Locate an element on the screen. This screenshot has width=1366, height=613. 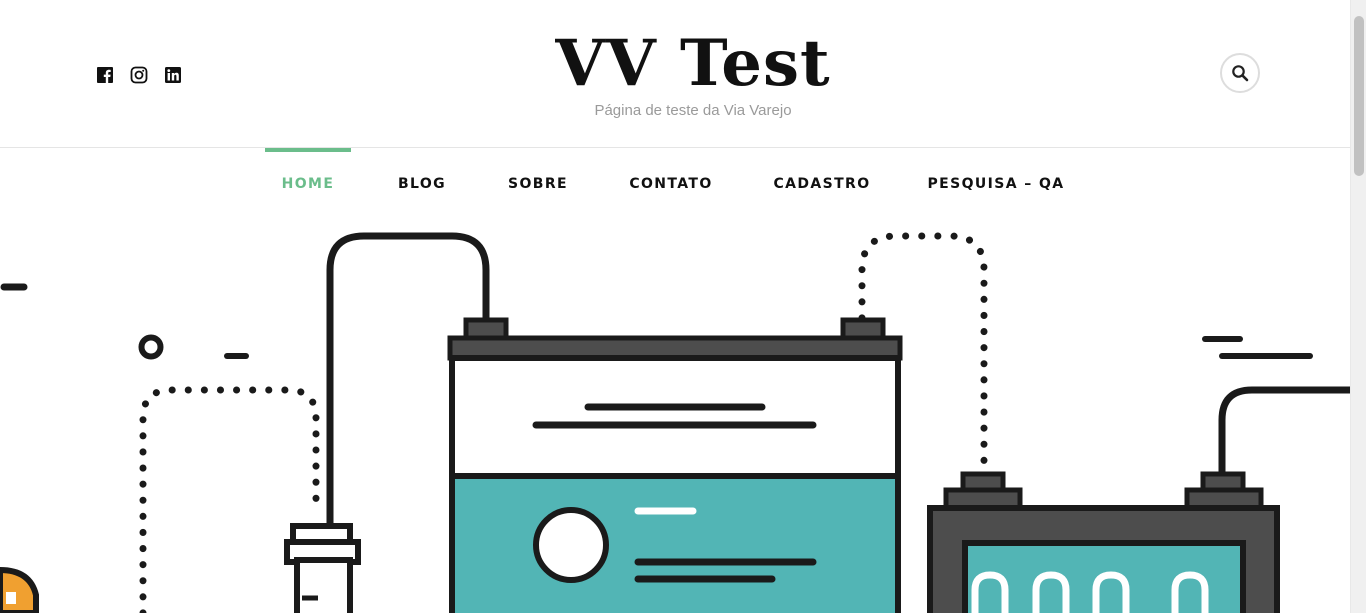
page-scrollbar is located at coordinates (1358, 306).